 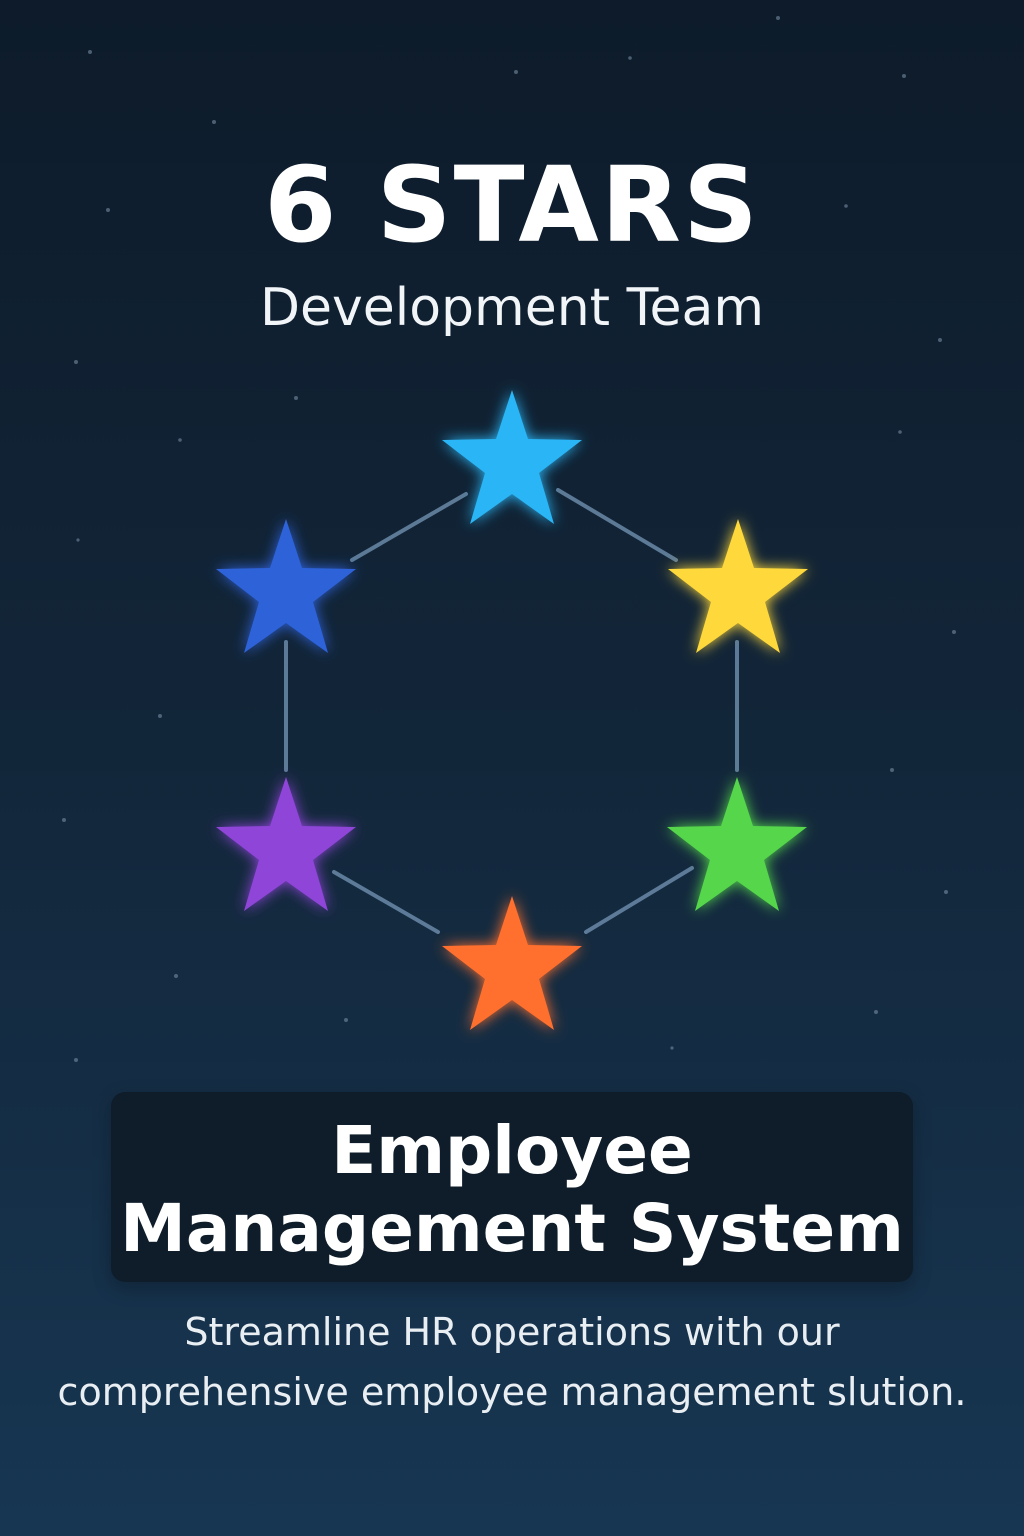 I want to click on connector-top-upper-right, so click(x=617, y=525).